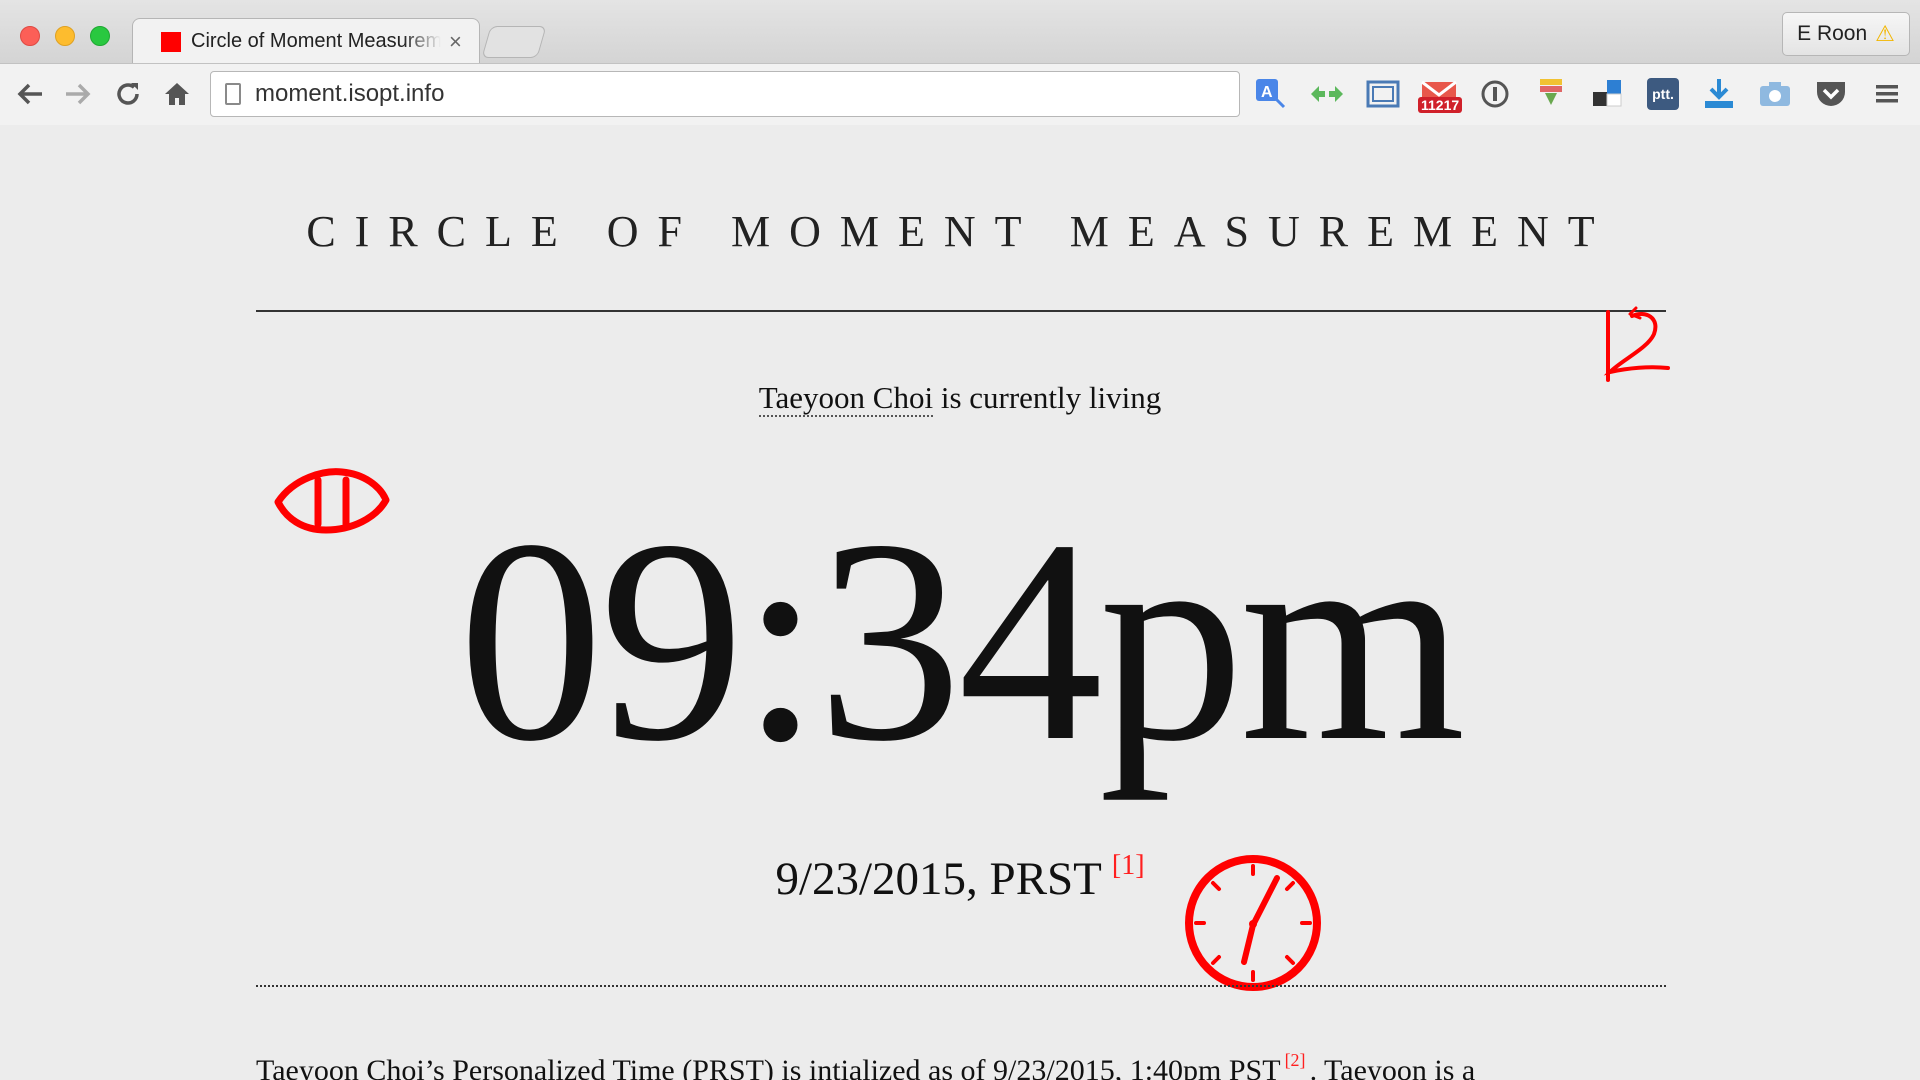  What do you see at coordinates (171, 41) in the screenshot?
I see `favicon-red-square-icon` at bounding box center [171, 41].